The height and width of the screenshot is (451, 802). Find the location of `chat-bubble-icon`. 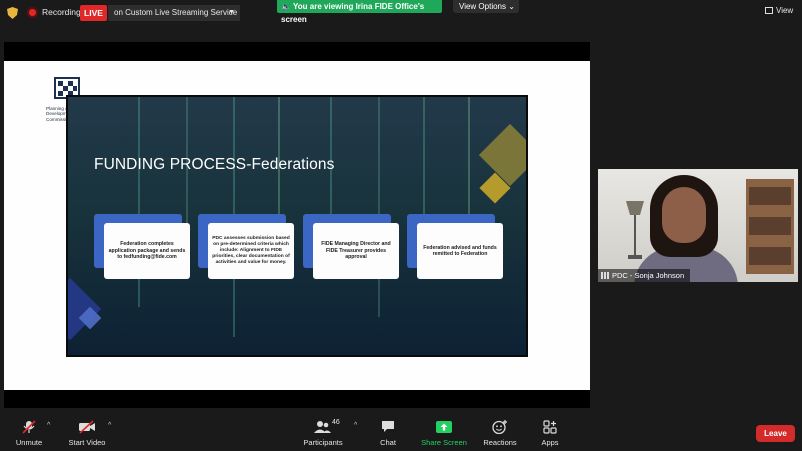

chat-bubble-icon is located at coordinates (388, 426).